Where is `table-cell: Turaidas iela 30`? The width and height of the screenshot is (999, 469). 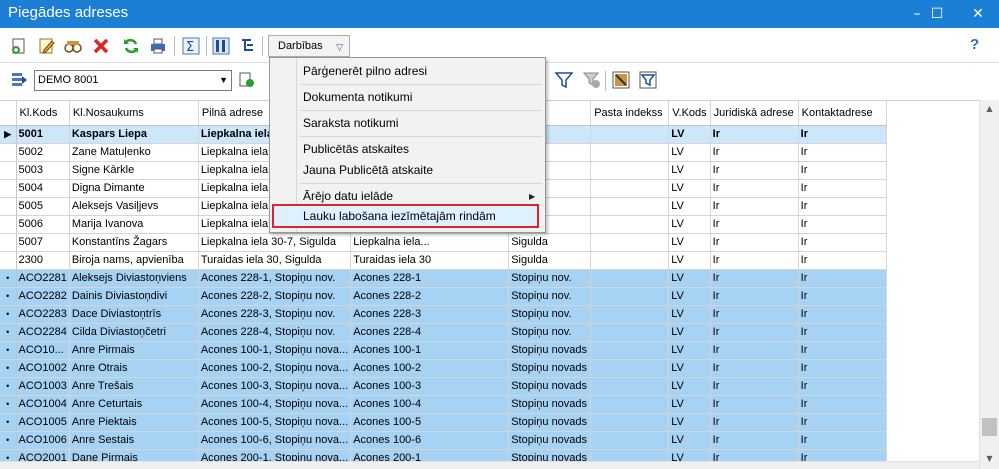 table-cell: Turaidas iela 30 is located at coordinates (430, 260).